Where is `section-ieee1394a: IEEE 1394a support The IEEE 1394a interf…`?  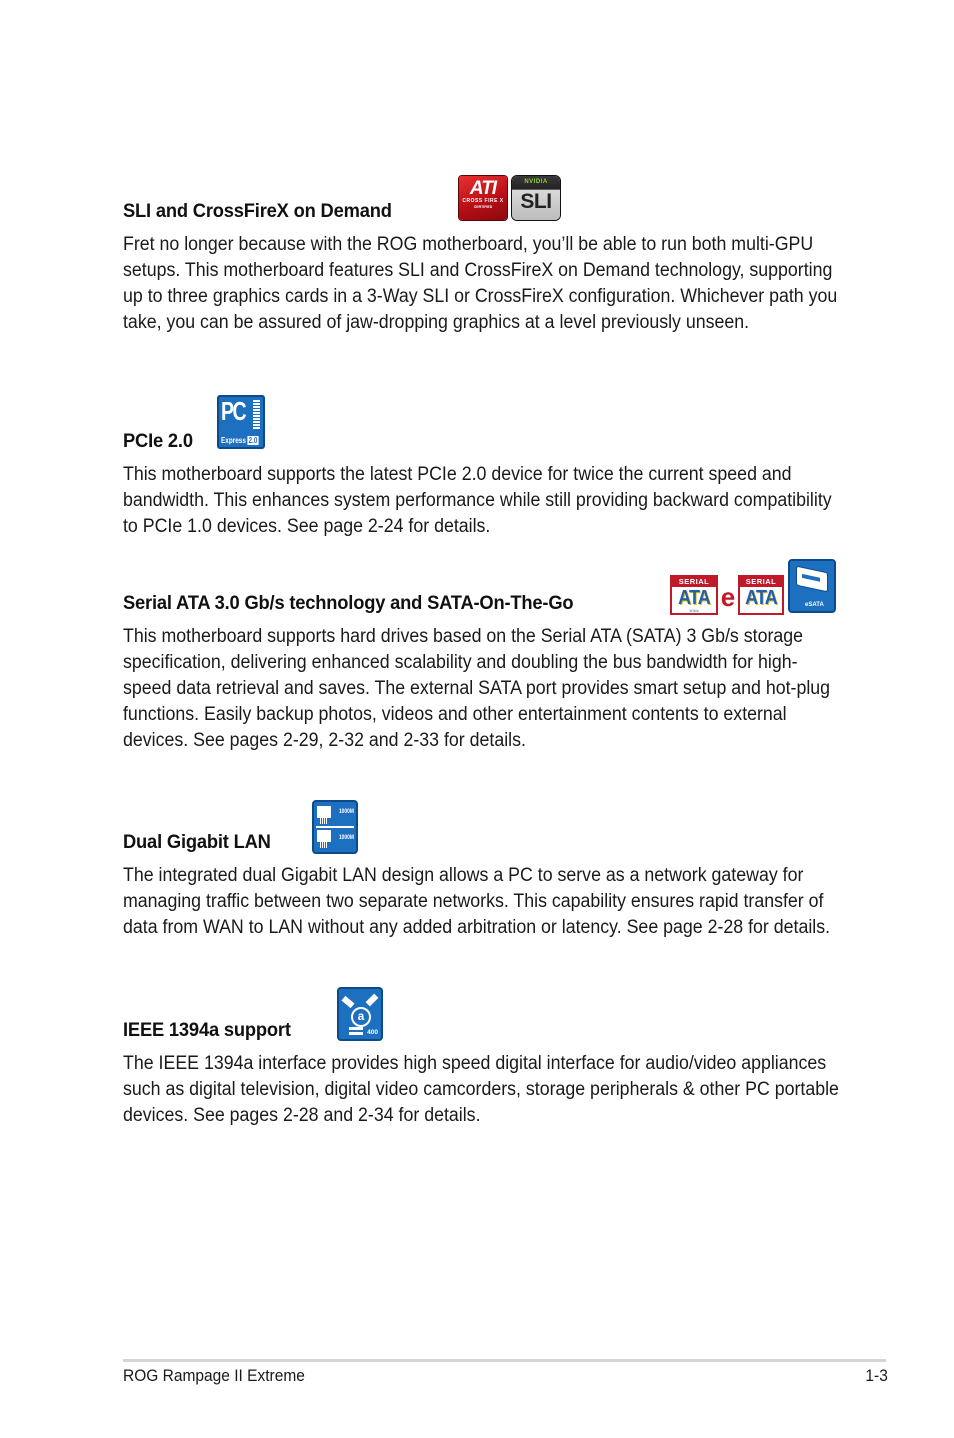
section-ieee1394a: IEEE 1394a support The IEEE 1394a interf… is located at coordinates (483, 1071).